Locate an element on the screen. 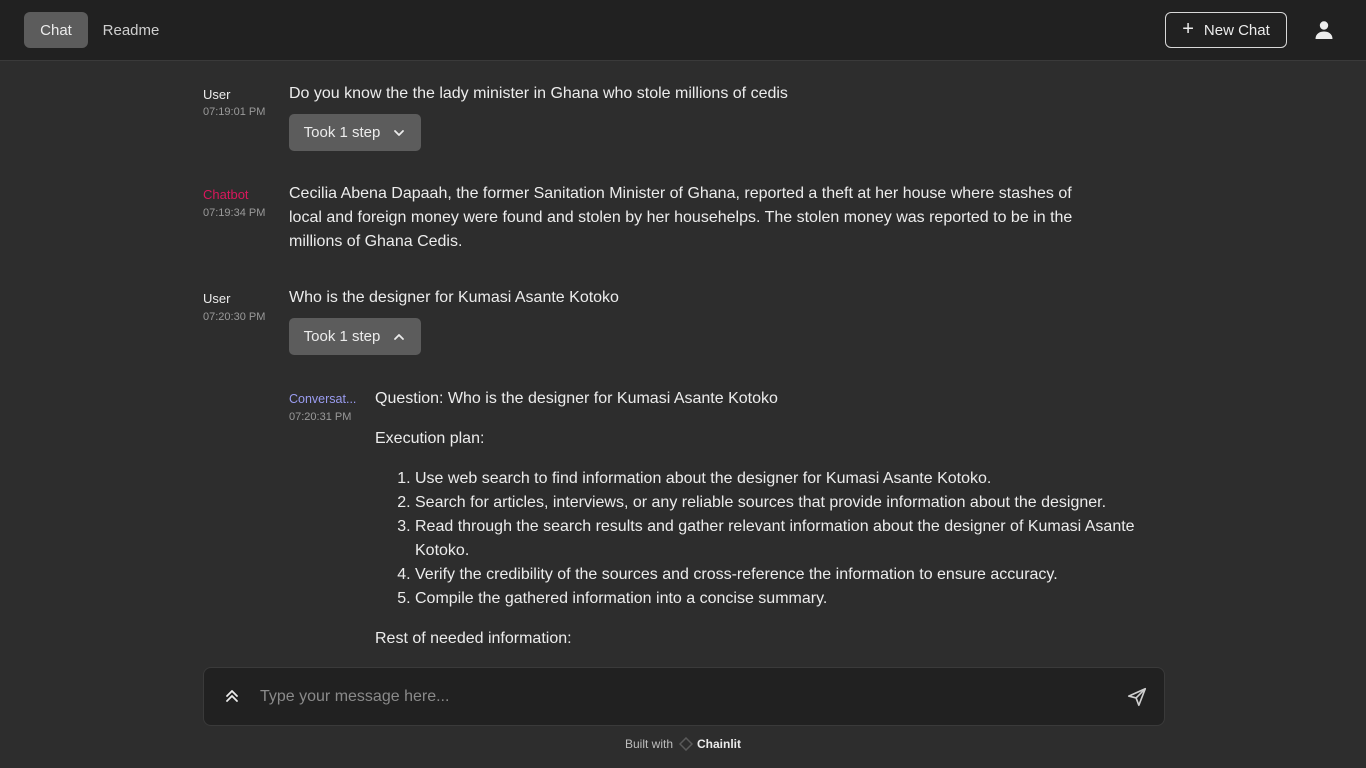 The height and width of the screenshot is (768, 1366). step-timestamp: 07:20:31 PM is located at coordinates (320, 417).